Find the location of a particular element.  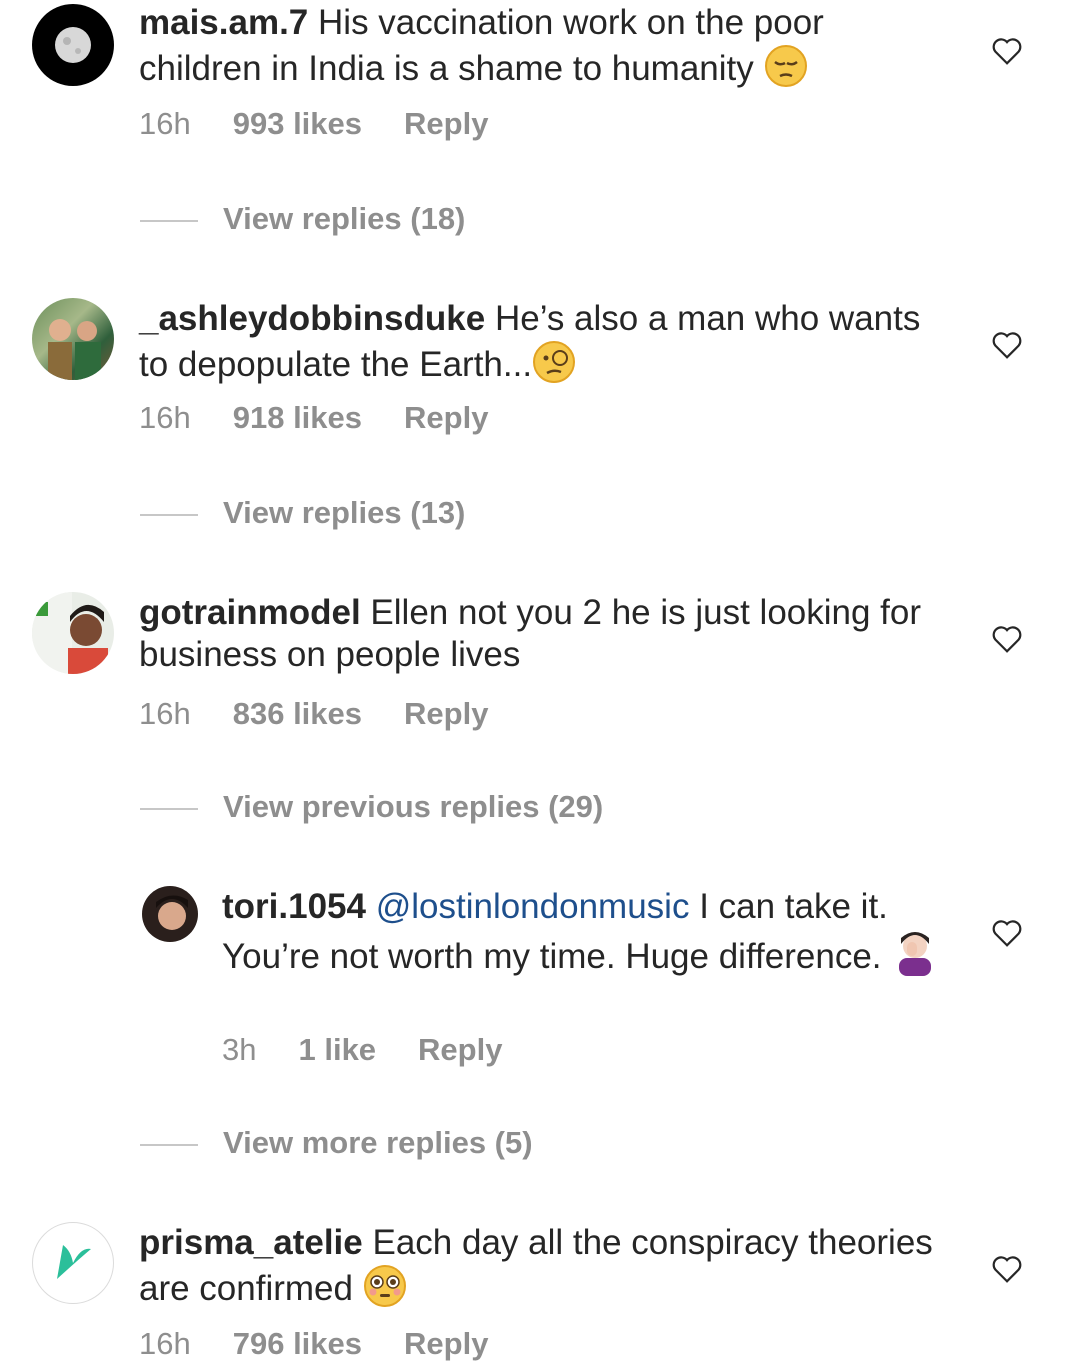

couple-photo-icon is located at coordinates (74, 349).